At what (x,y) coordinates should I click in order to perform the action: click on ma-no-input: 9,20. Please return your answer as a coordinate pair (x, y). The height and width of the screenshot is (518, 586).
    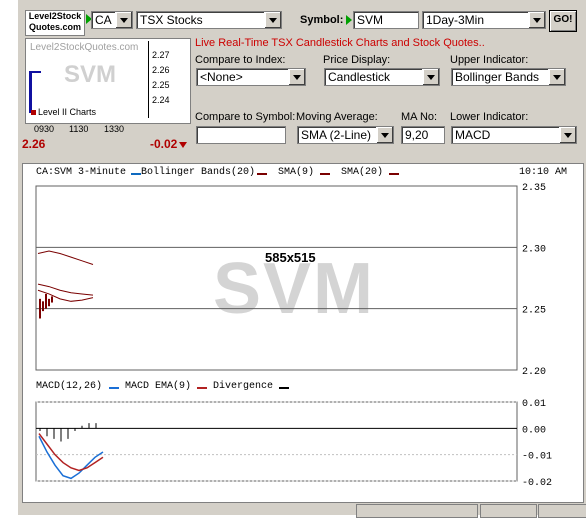
    Looking at the image, I should click on (423, 135).